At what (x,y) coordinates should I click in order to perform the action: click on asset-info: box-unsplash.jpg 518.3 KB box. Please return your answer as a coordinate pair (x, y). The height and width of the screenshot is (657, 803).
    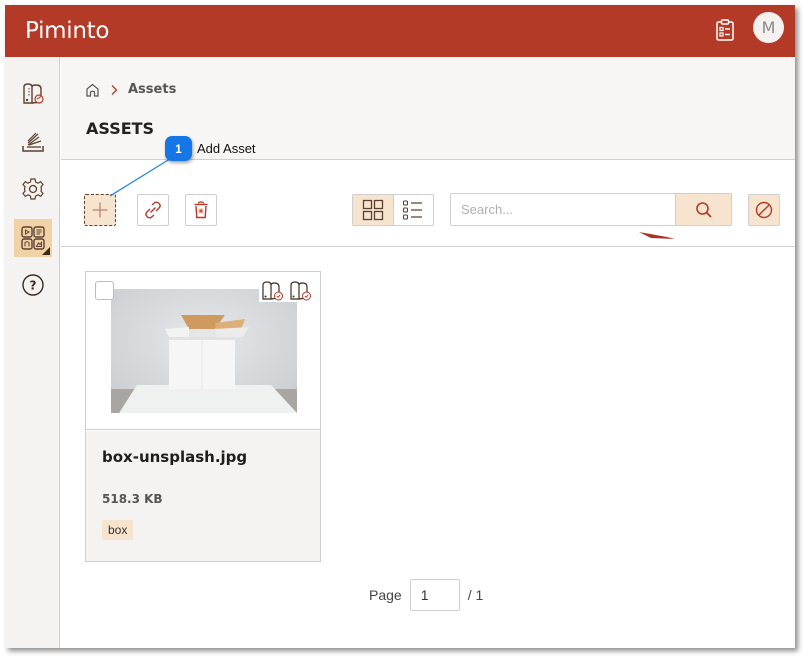
    Looking at the image, I should click on (203, 496).